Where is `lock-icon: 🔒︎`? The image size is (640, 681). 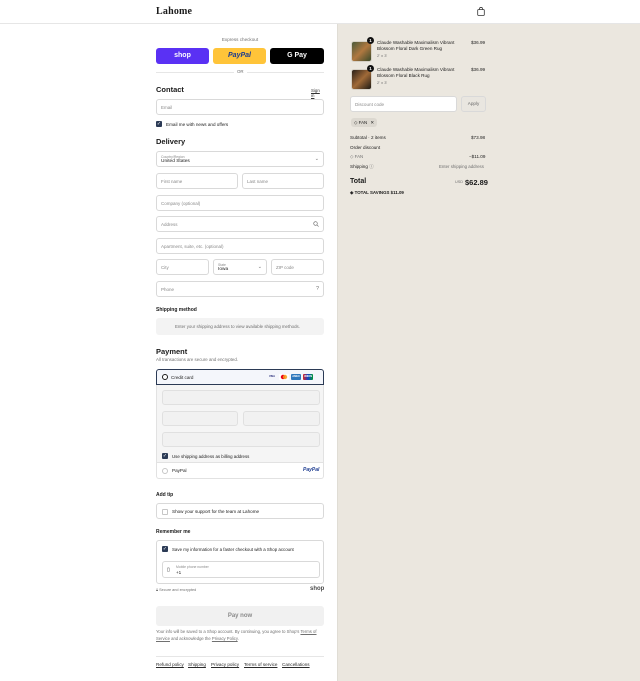
lock-icon: 🔒︎ is located at coordinates (157, 590).